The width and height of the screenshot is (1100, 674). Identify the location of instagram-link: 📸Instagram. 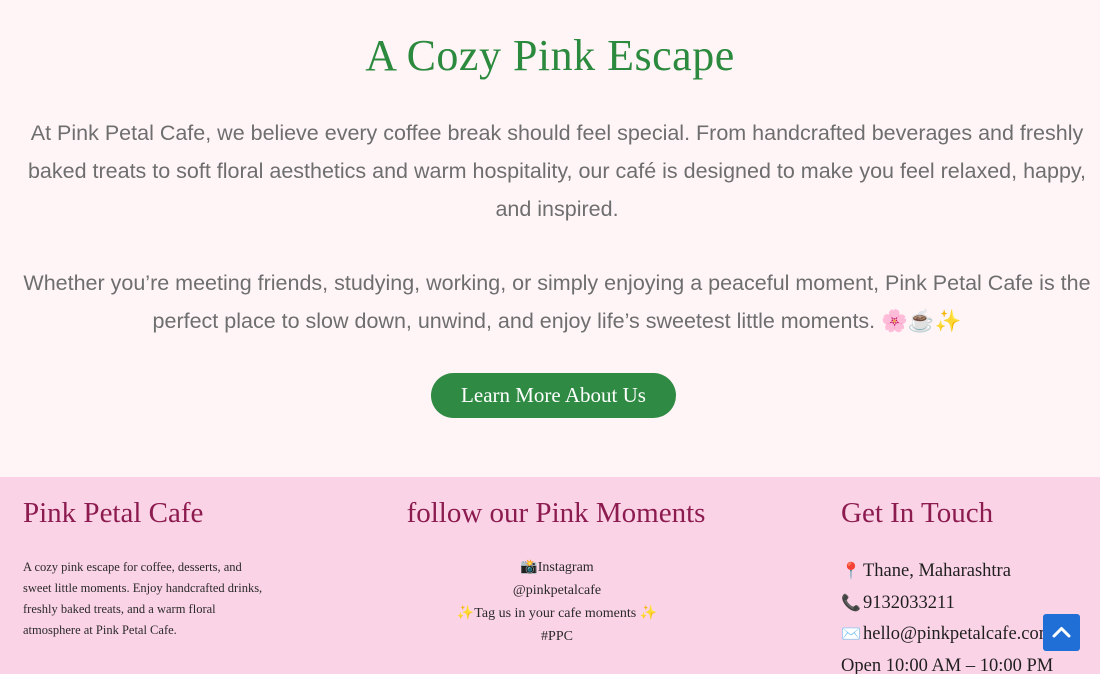
(557, 567).